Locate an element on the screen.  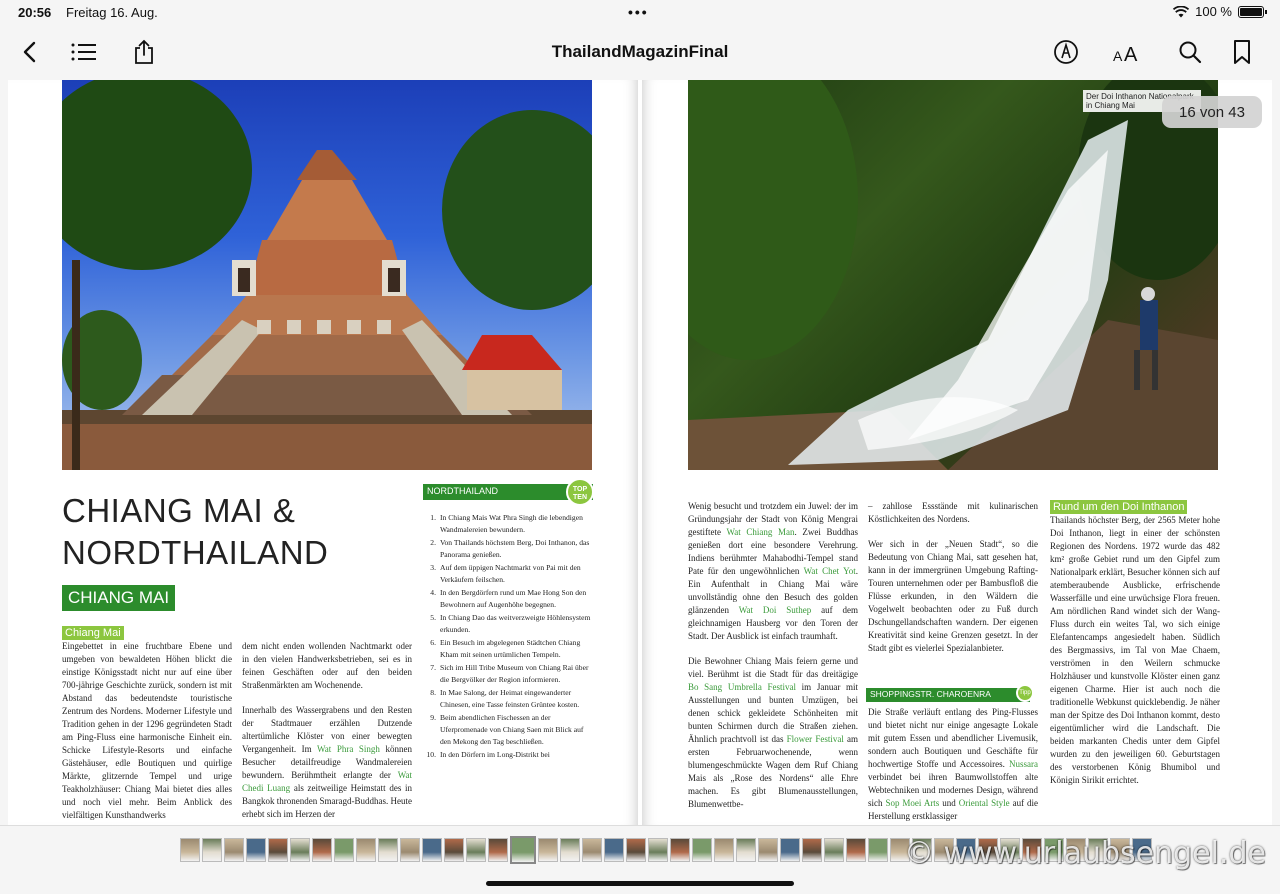
table-of-contents-button is located at coordinates (84, 52).